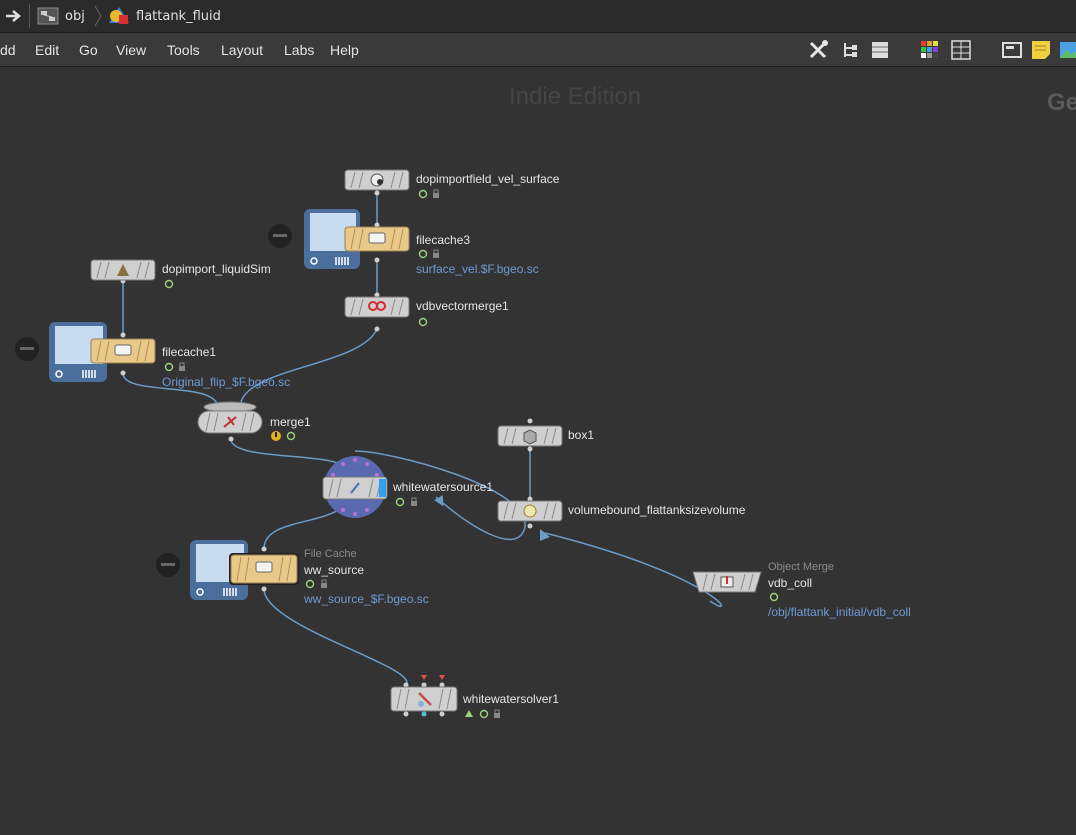 The height and width of the screenshot is (835, 1076). Describe the element at coordinates (377, 307) in the screenshot. I see `node-vdbvectormerge` at that location.